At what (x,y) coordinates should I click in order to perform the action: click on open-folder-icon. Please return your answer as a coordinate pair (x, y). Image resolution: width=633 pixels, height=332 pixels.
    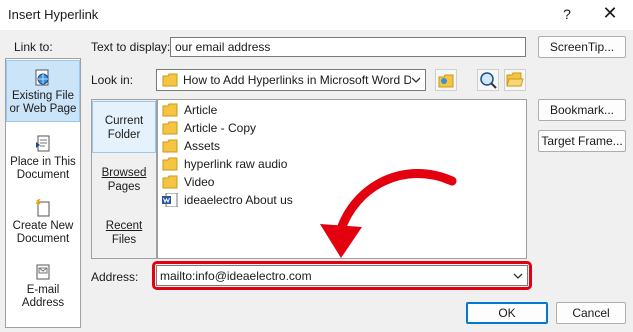
    Looking at the image, I should click on (515, 79).